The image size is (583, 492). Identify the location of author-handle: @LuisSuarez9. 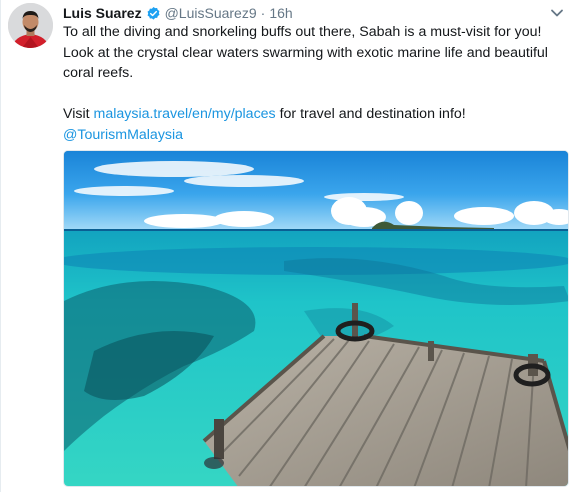
(211, 13).